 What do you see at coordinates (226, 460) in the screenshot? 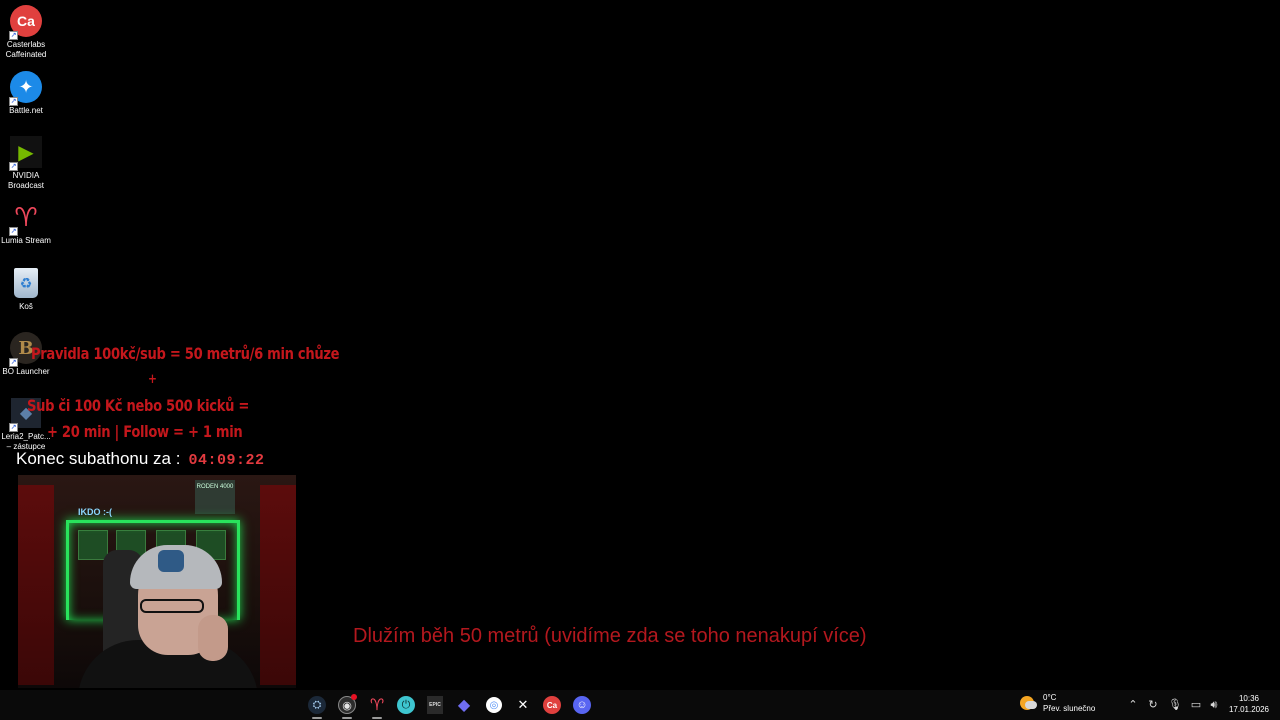
I see `timer-value: 04:09:22` at bounding box center [226, 460].